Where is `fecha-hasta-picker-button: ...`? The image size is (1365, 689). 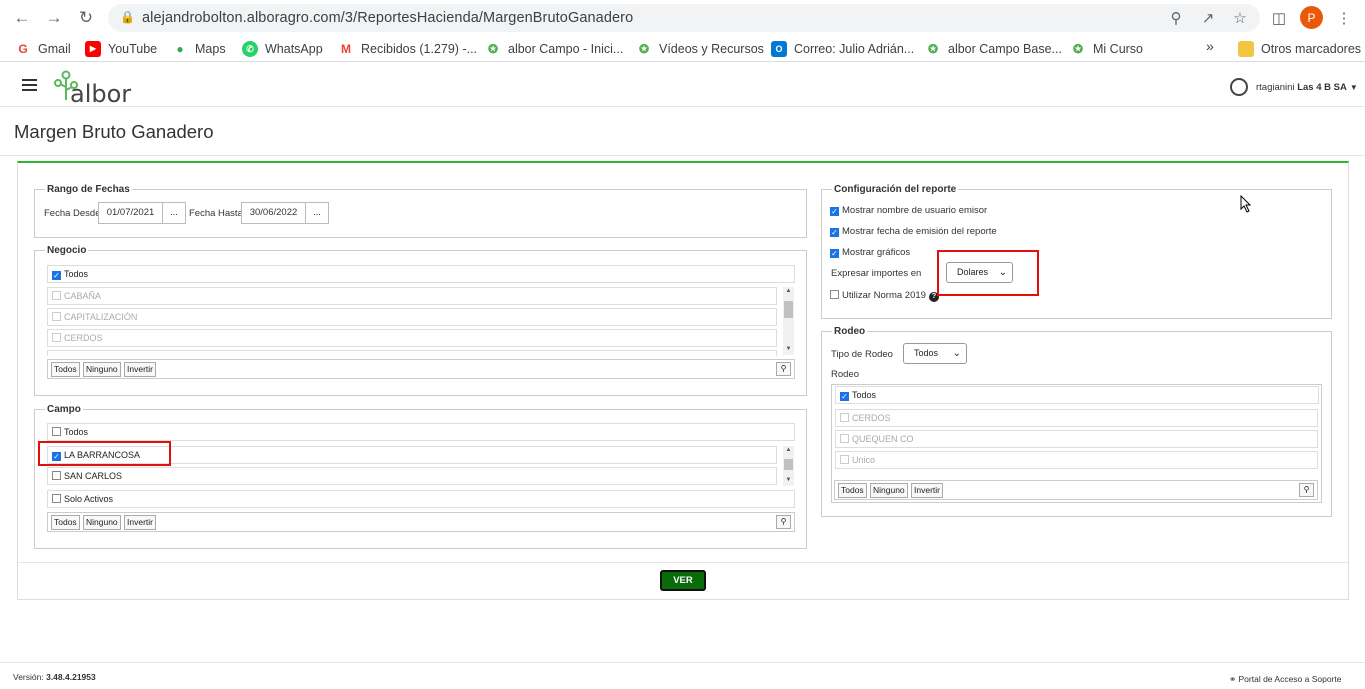 fecha-hasta-picker-button: ... is located at coordinates (317, 213).